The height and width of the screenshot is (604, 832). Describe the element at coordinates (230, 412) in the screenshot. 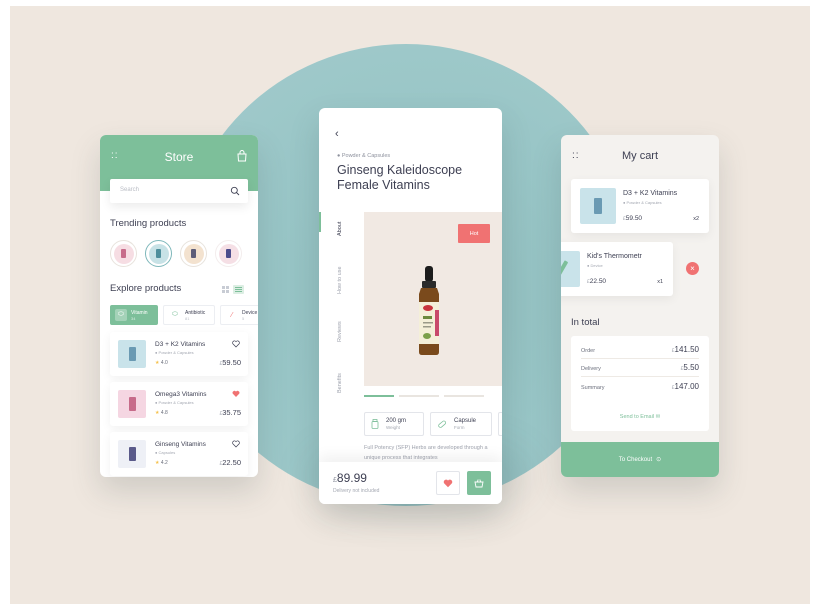

I see `product-price: £35.75` at that location.